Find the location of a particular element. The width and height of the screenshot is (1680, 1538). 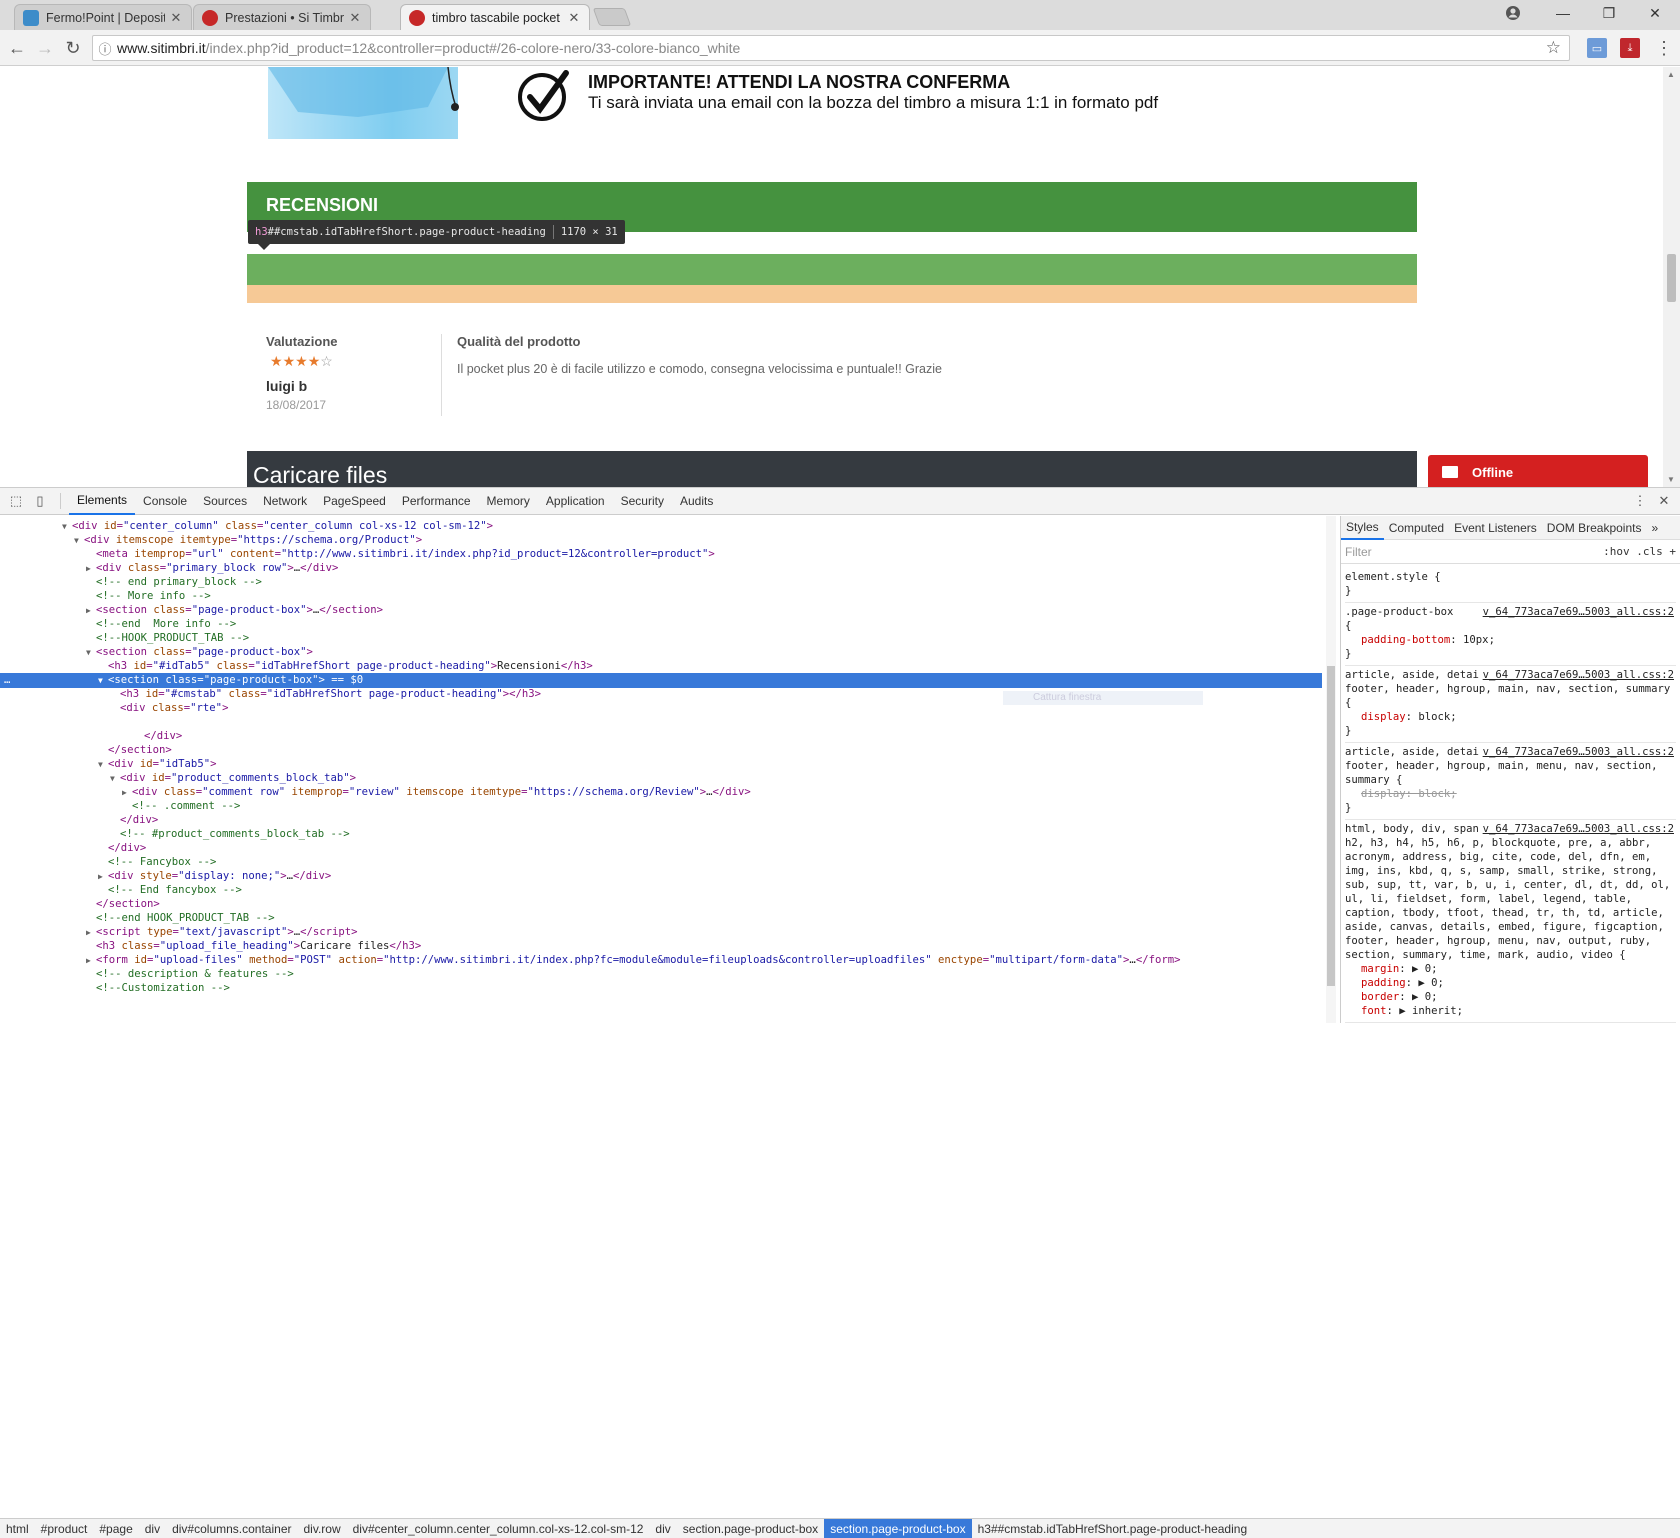

devtools-tab-memory: Memory is located at coordinates (508, 501).